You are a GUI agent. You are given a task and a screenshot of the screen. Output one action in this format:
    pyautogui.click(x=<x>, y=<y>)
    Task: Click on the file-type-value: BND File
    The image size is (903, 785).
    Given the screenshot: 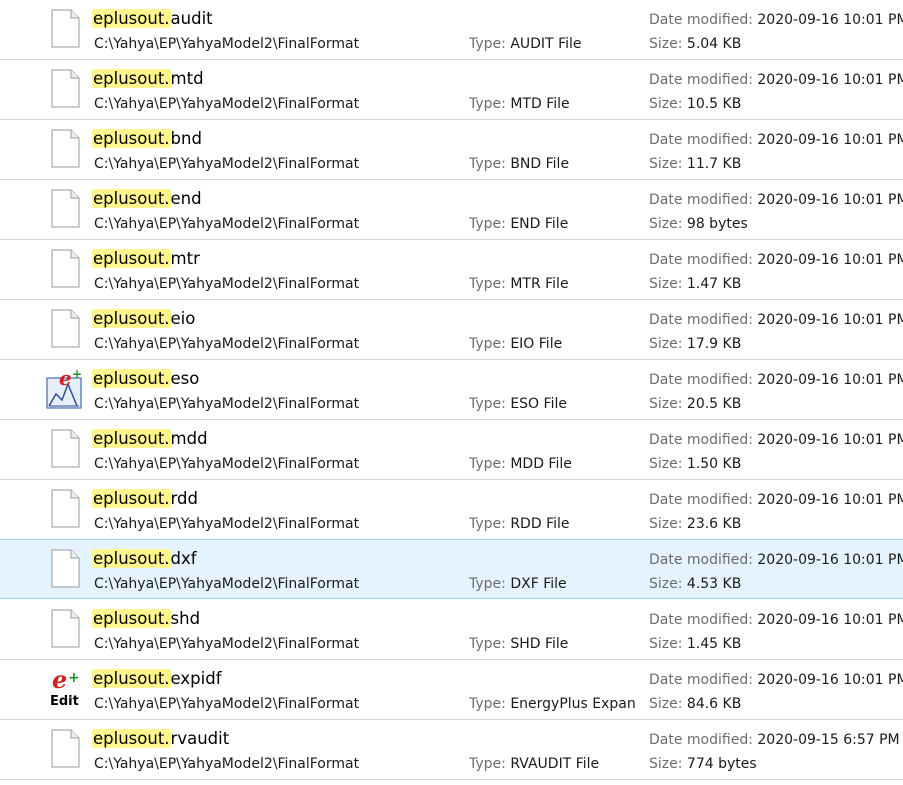 What is the action you would take?
    pyautogui.click(x=540, y=164)
    